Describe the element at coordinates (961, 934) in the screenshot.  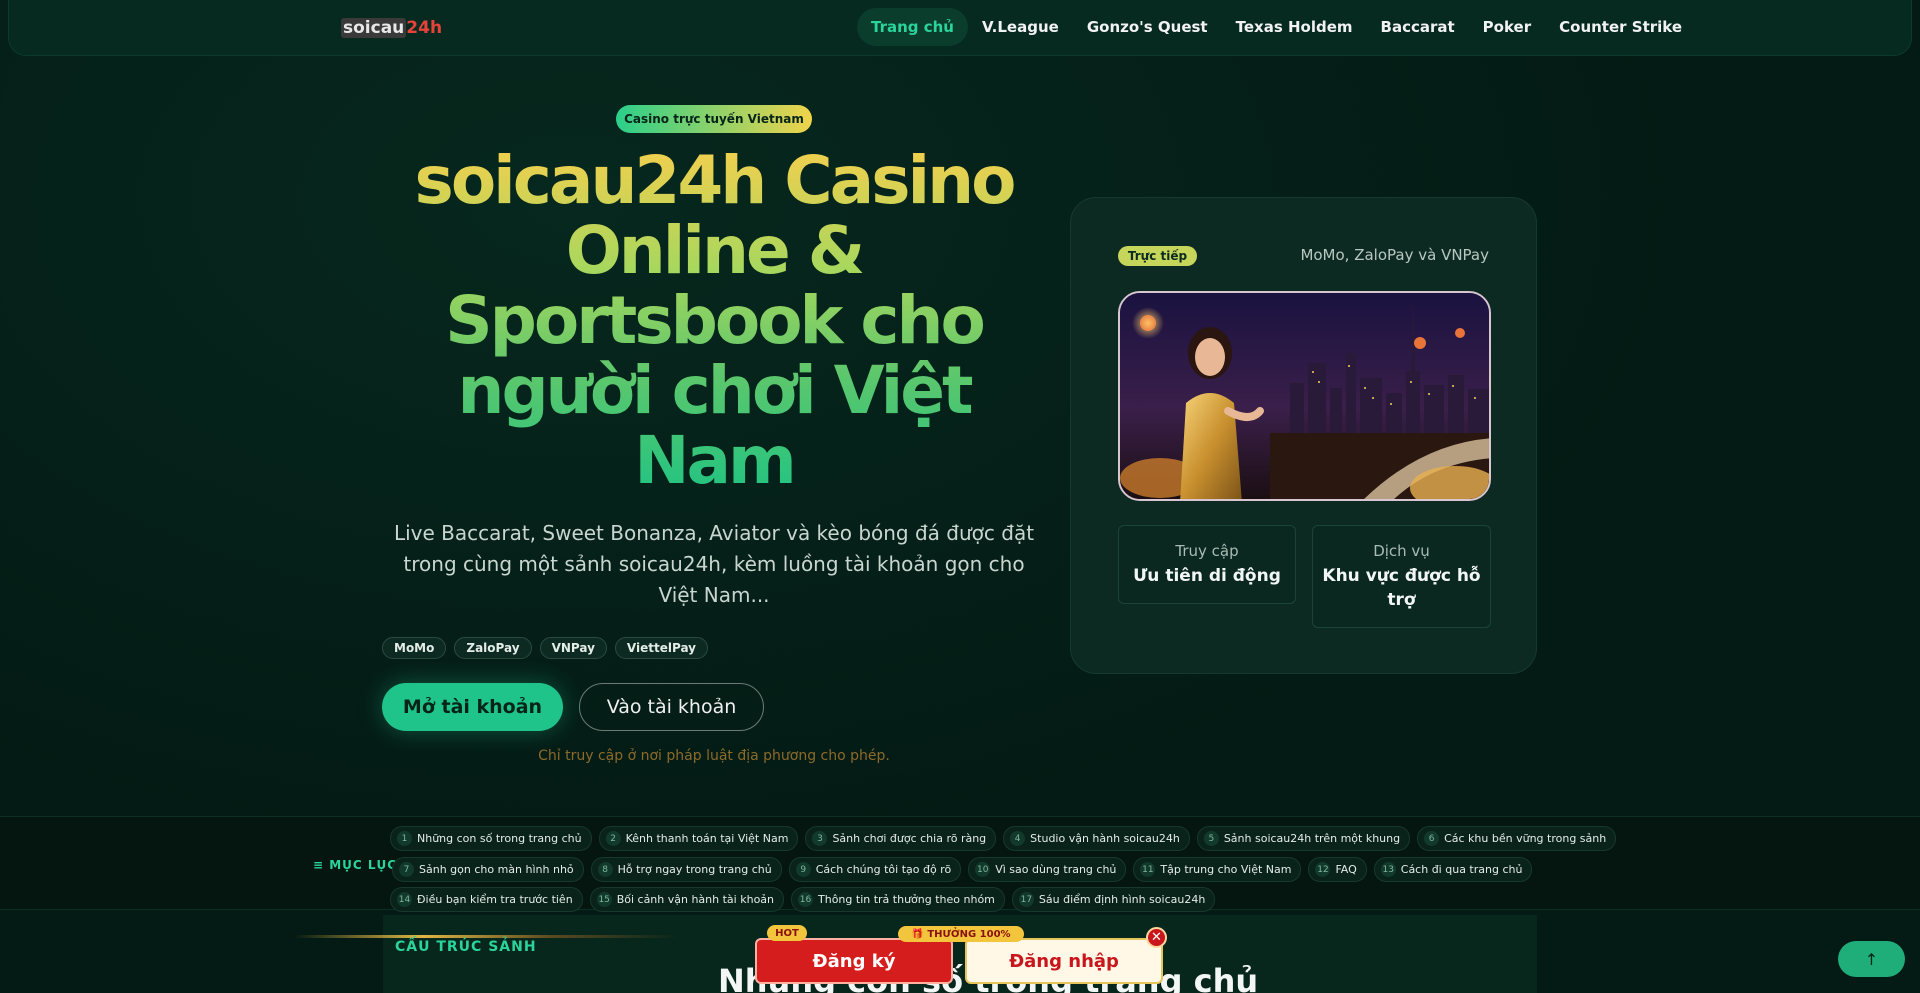
I see `bonus-badge: 🎁 THƯỞNG 100%` at that location.